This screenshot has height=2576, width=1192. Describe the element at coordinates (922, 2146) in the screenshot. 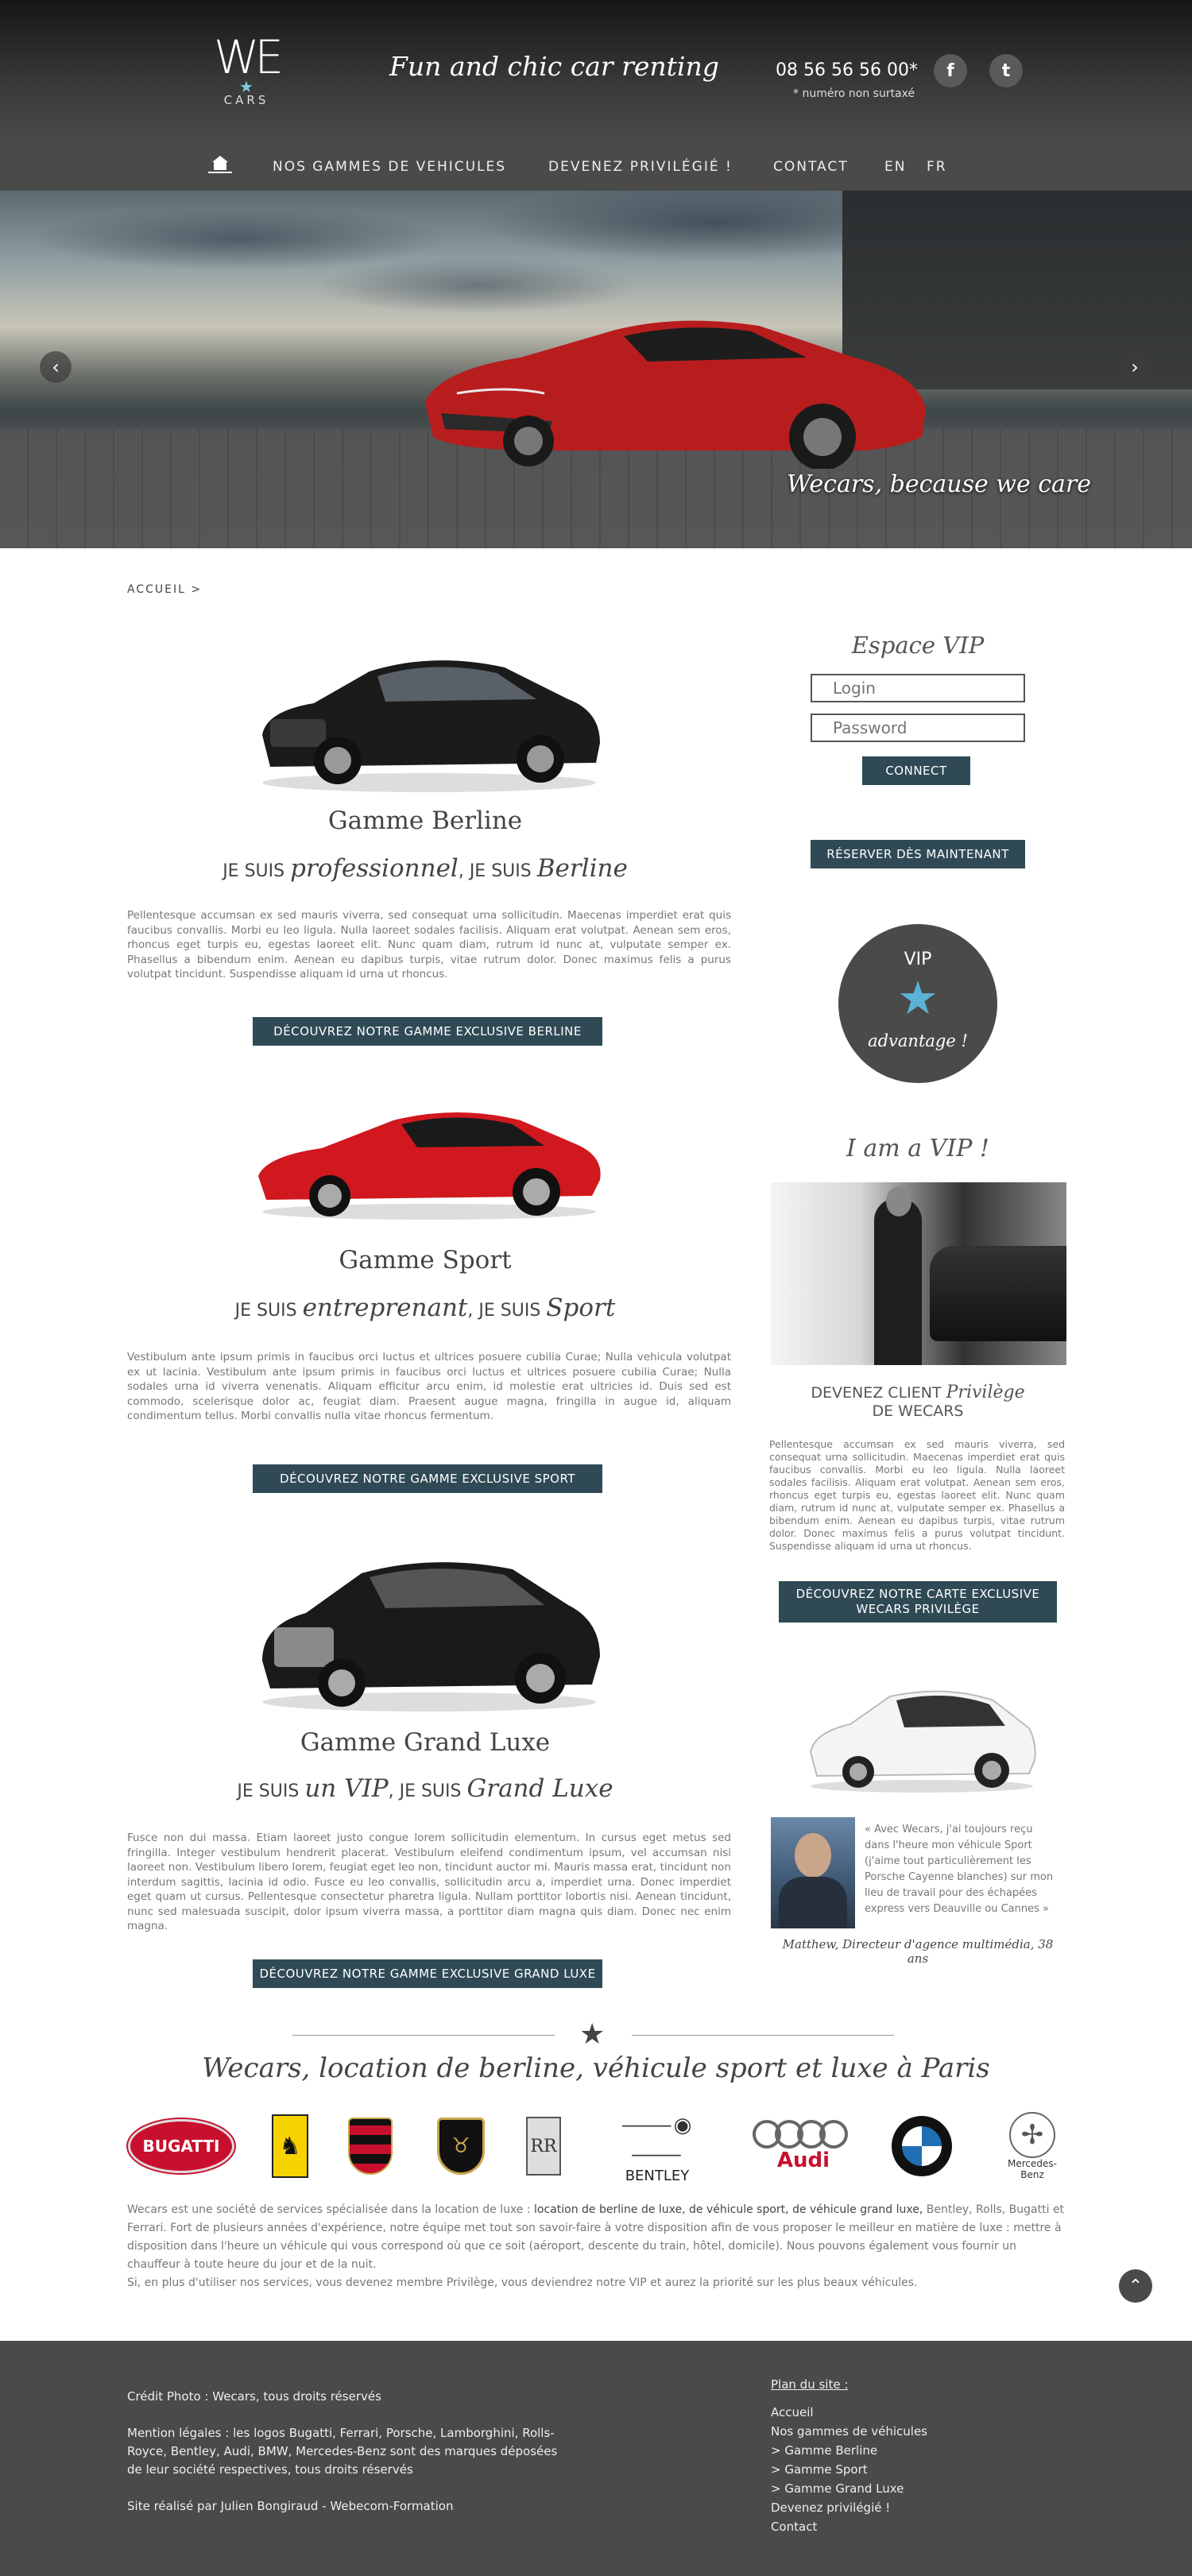

I see `bmw-logo` at that location.